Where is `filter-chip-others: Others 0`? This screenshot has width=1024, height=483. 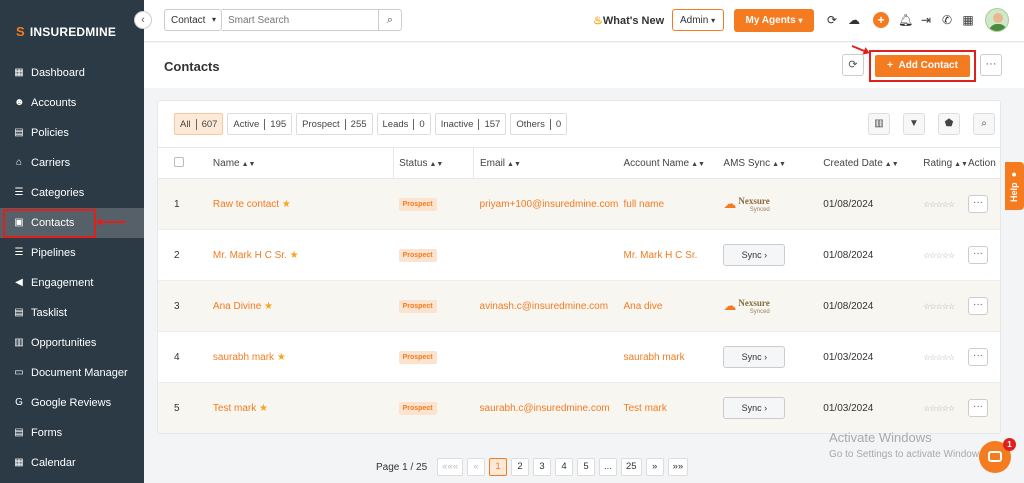
filter-chip-others: Others 0 is located at coordinates (539, 124).